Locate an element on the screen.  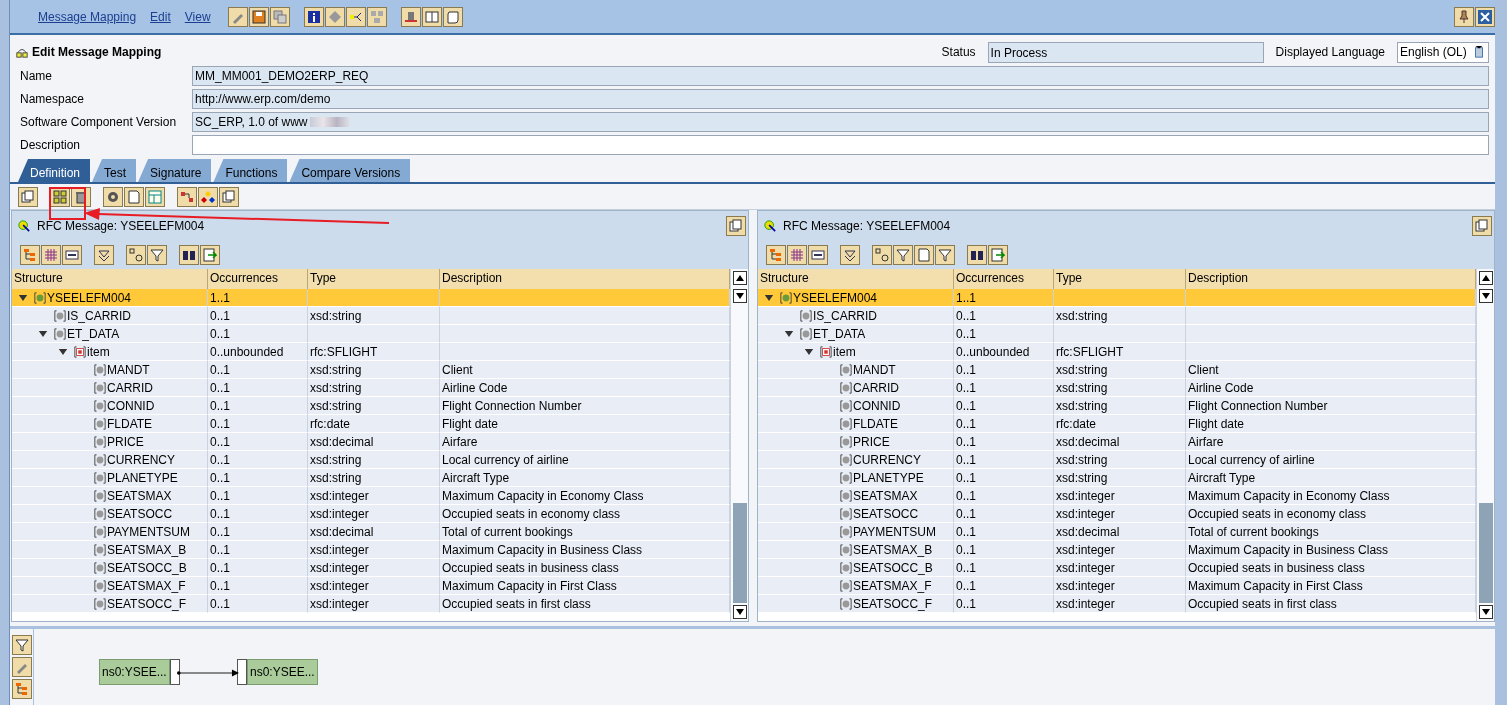
gear-icon is located at coordinates (113, 196).